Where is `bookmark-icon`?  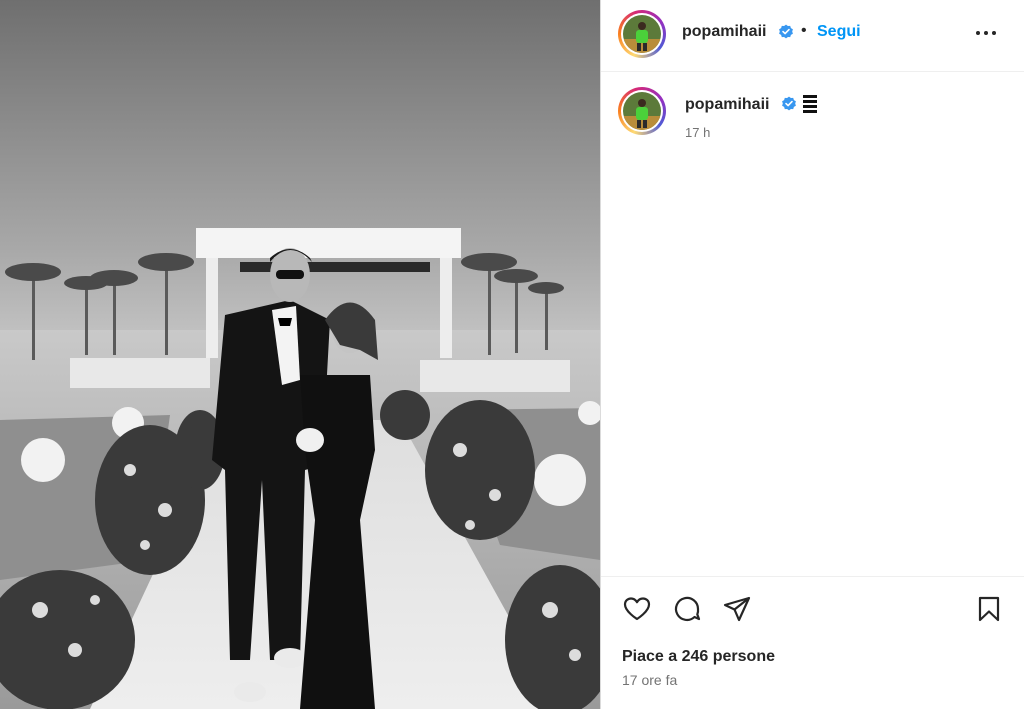 bookmark-icon is located at coordinates (989, 609).